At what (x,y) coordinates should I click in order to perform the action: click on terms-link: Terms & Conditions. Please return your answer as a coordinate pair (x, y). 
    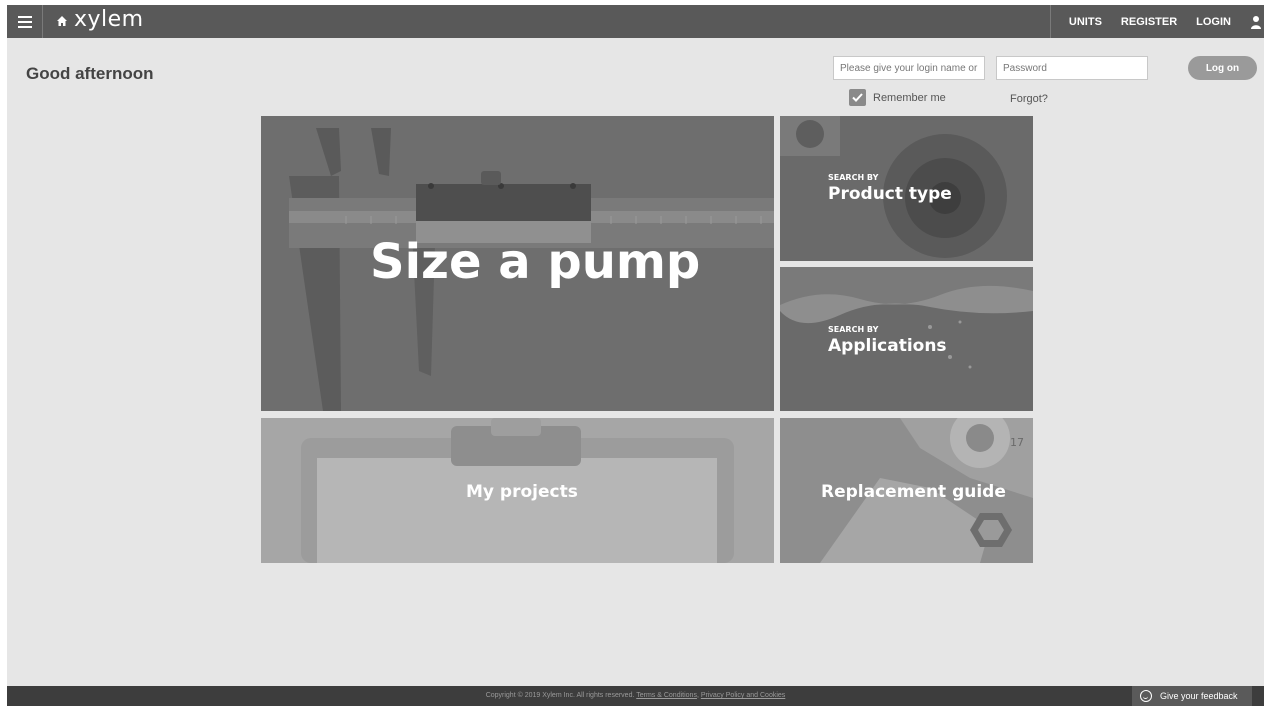
    Looking at the image, I should click on (666, 695).